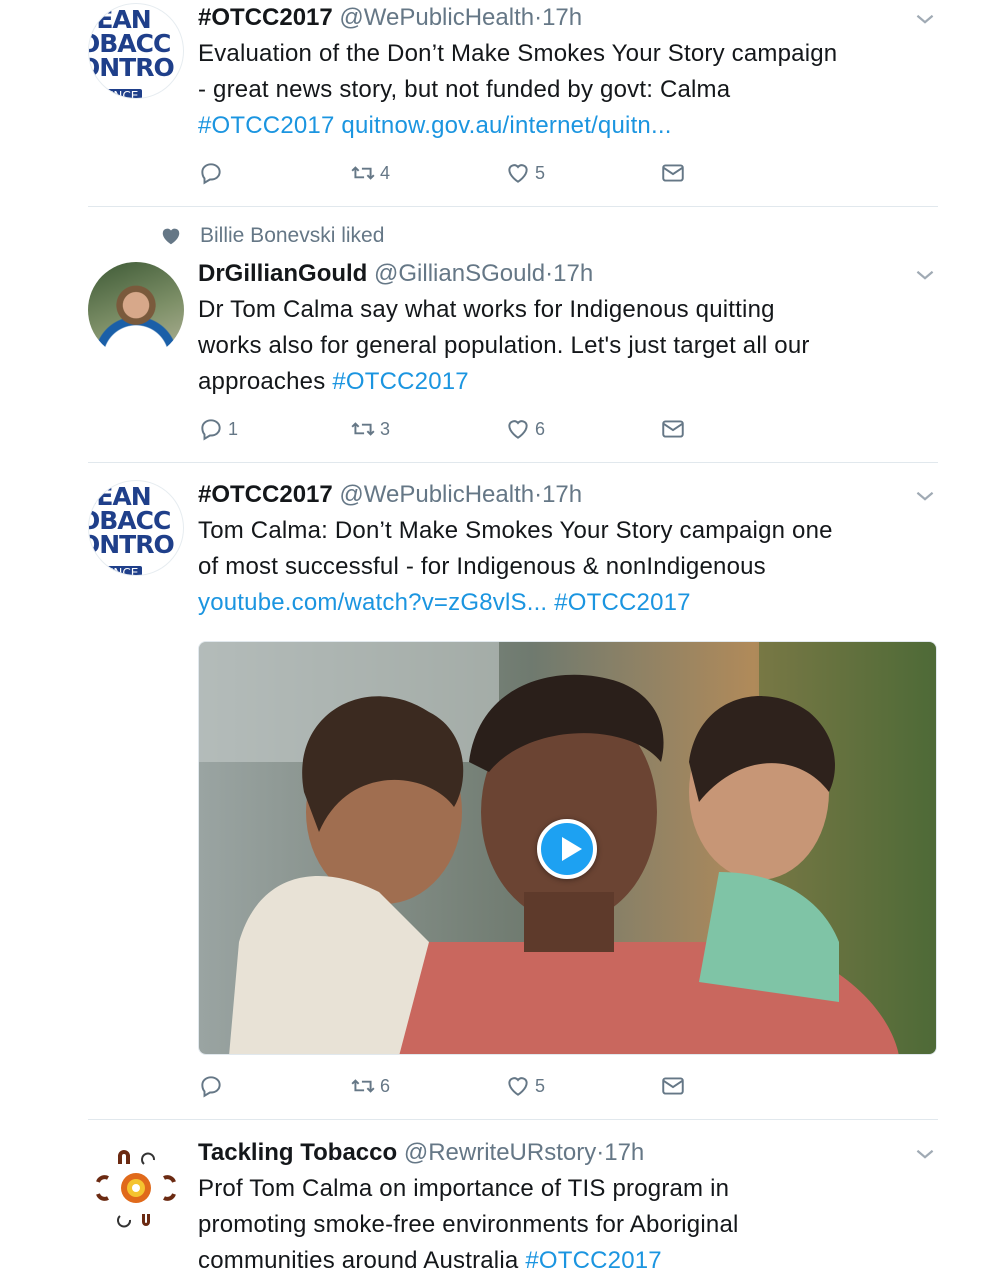 The width and height of the screenshot is (1006, 1280). Describe the element at coordinates (500, 1152) in the screenshot. I see `handle: @RewriteURstory` at that location.